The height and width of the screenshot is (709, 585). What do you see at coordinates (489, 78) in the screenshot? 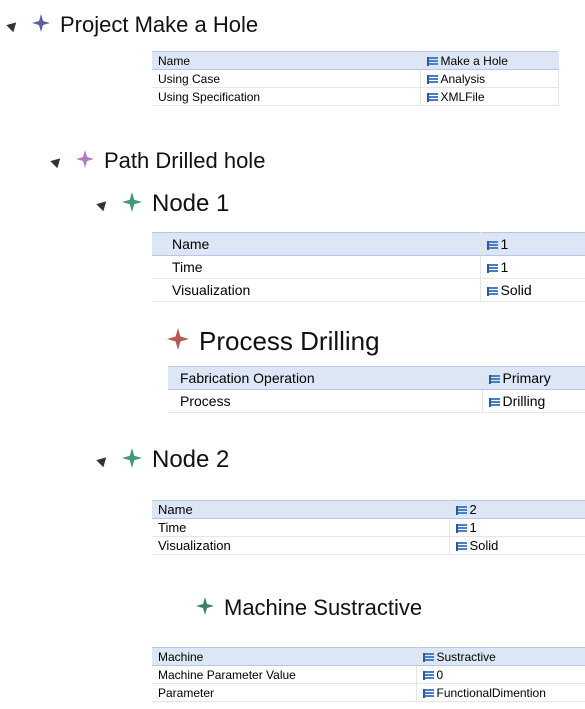
I see `property-value: Analysis` at bounding box center [489, 78].